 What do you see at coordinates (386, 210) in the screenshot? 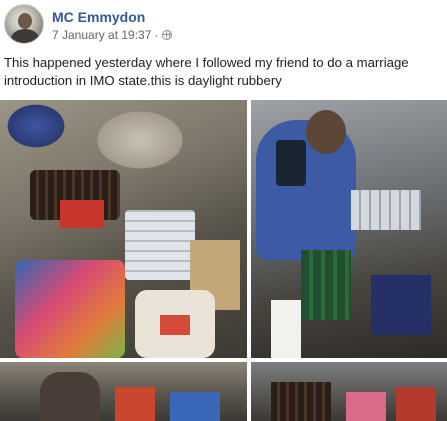
I see `photo-2-cans` at bounding box center [386, 210].